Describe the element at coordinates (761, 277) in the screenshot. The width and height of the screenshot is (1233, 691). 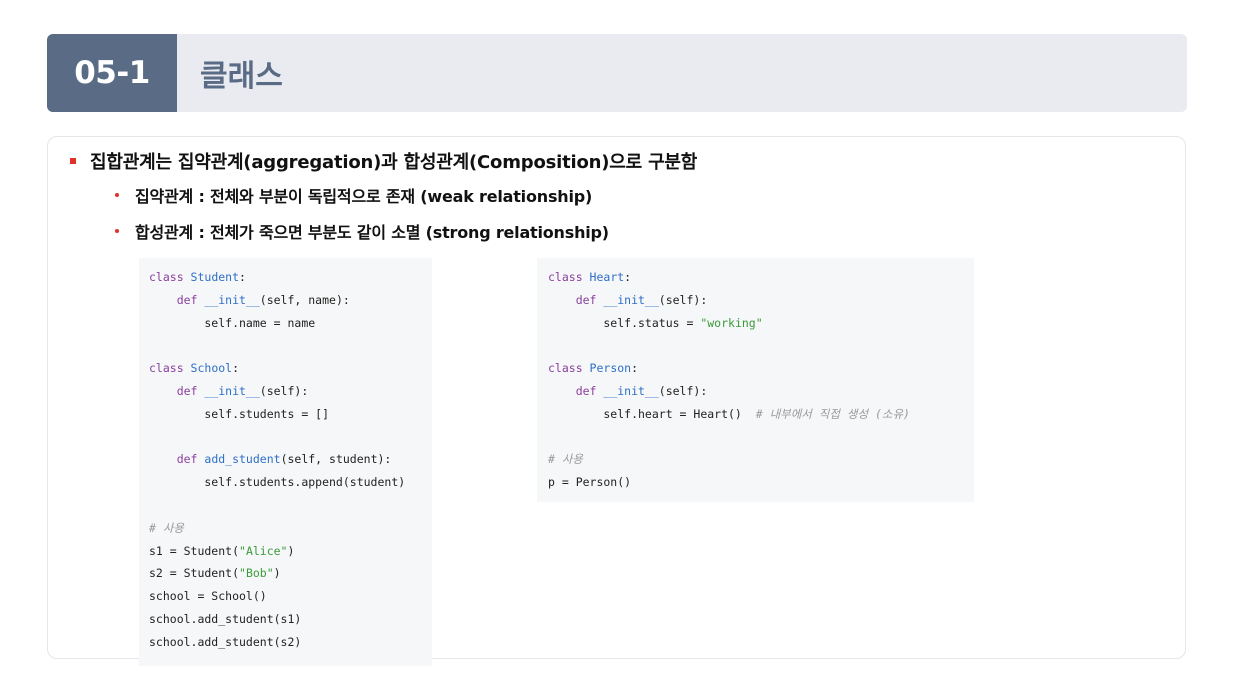
I see `code-line: class Heart:` at that location.